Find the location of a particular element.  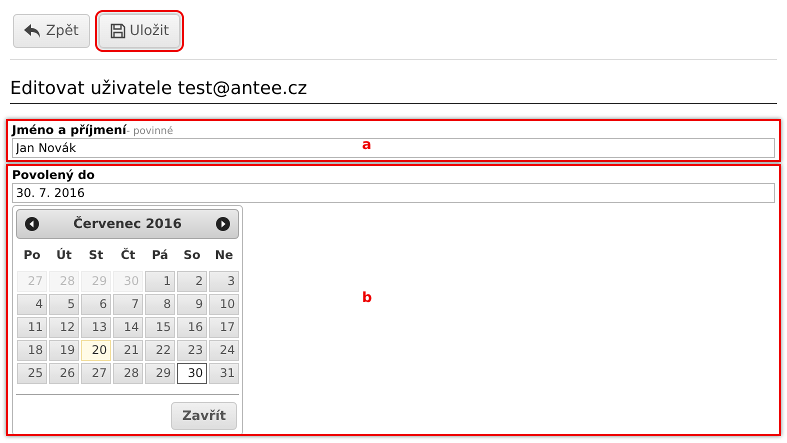

calendar-day: 26 is located at coordinates (64, 373).